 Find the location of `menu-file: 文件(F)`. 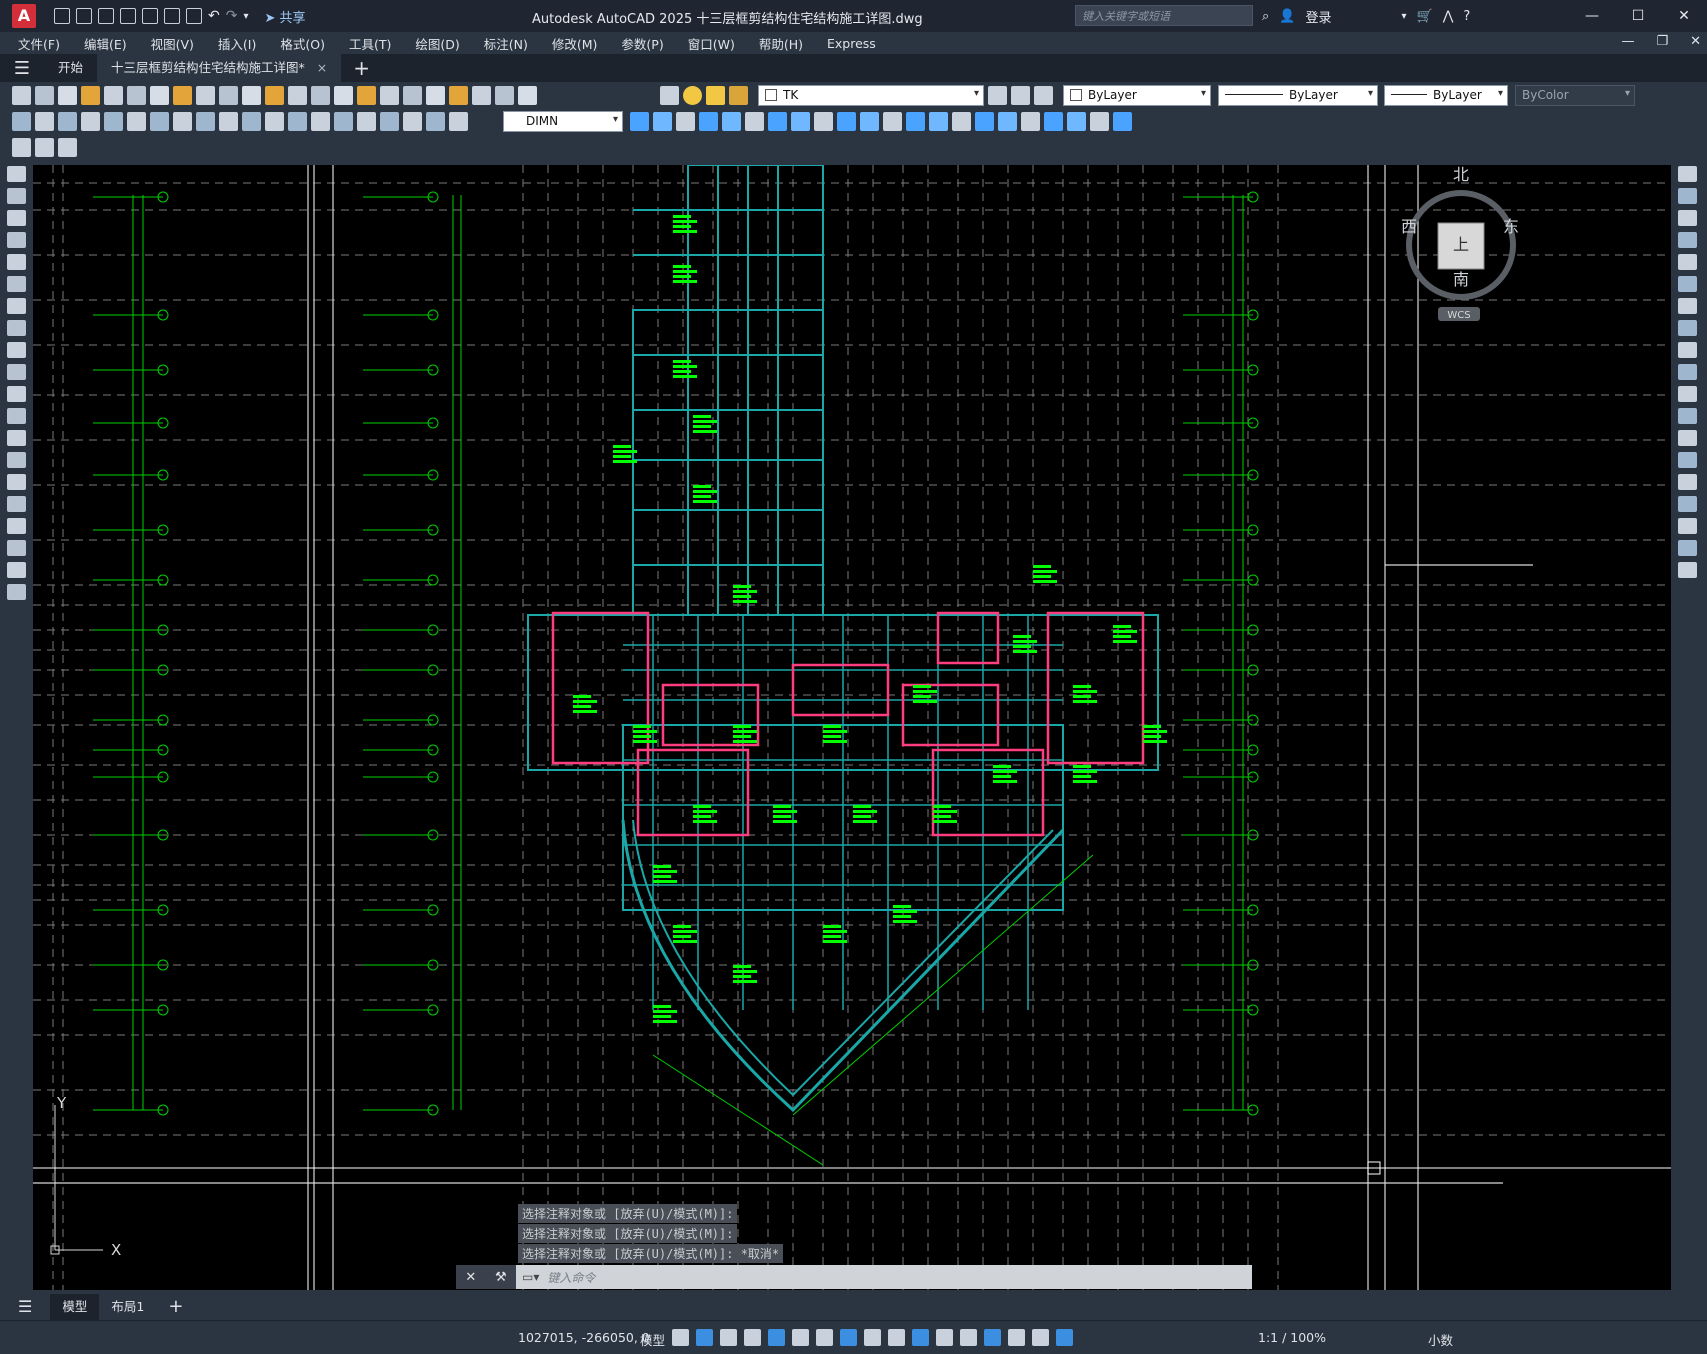

menu-file: 文件(F) is located at coordinates (36, 43).